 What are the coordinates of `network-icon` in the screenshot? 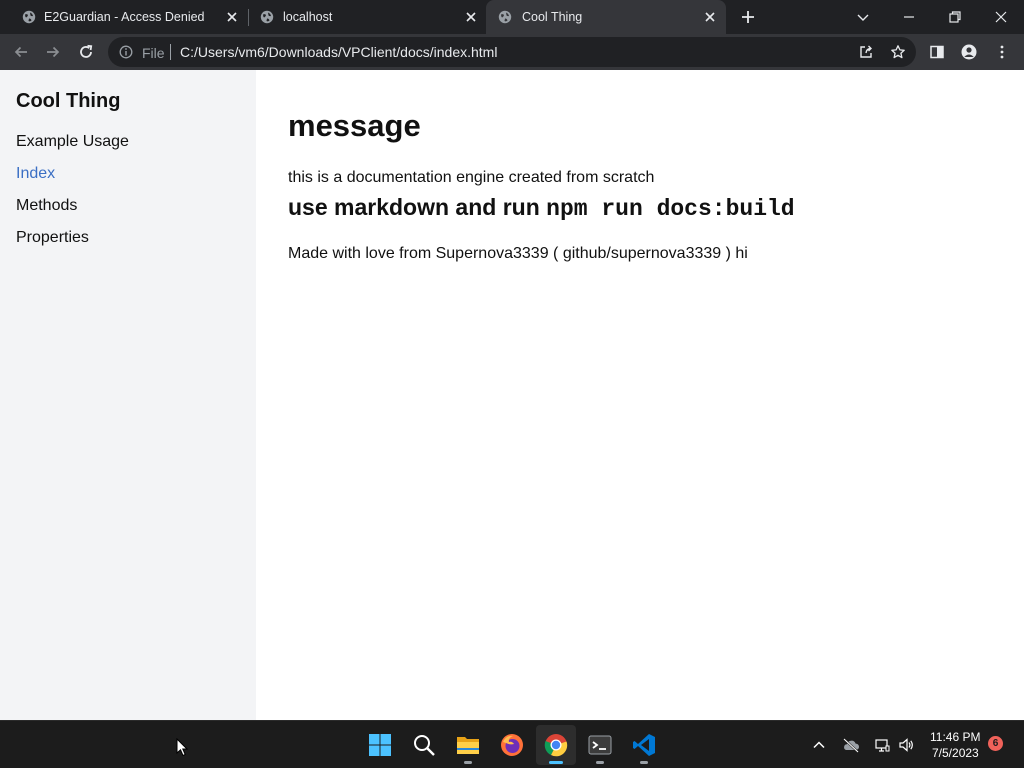 It's located at (882, 745).